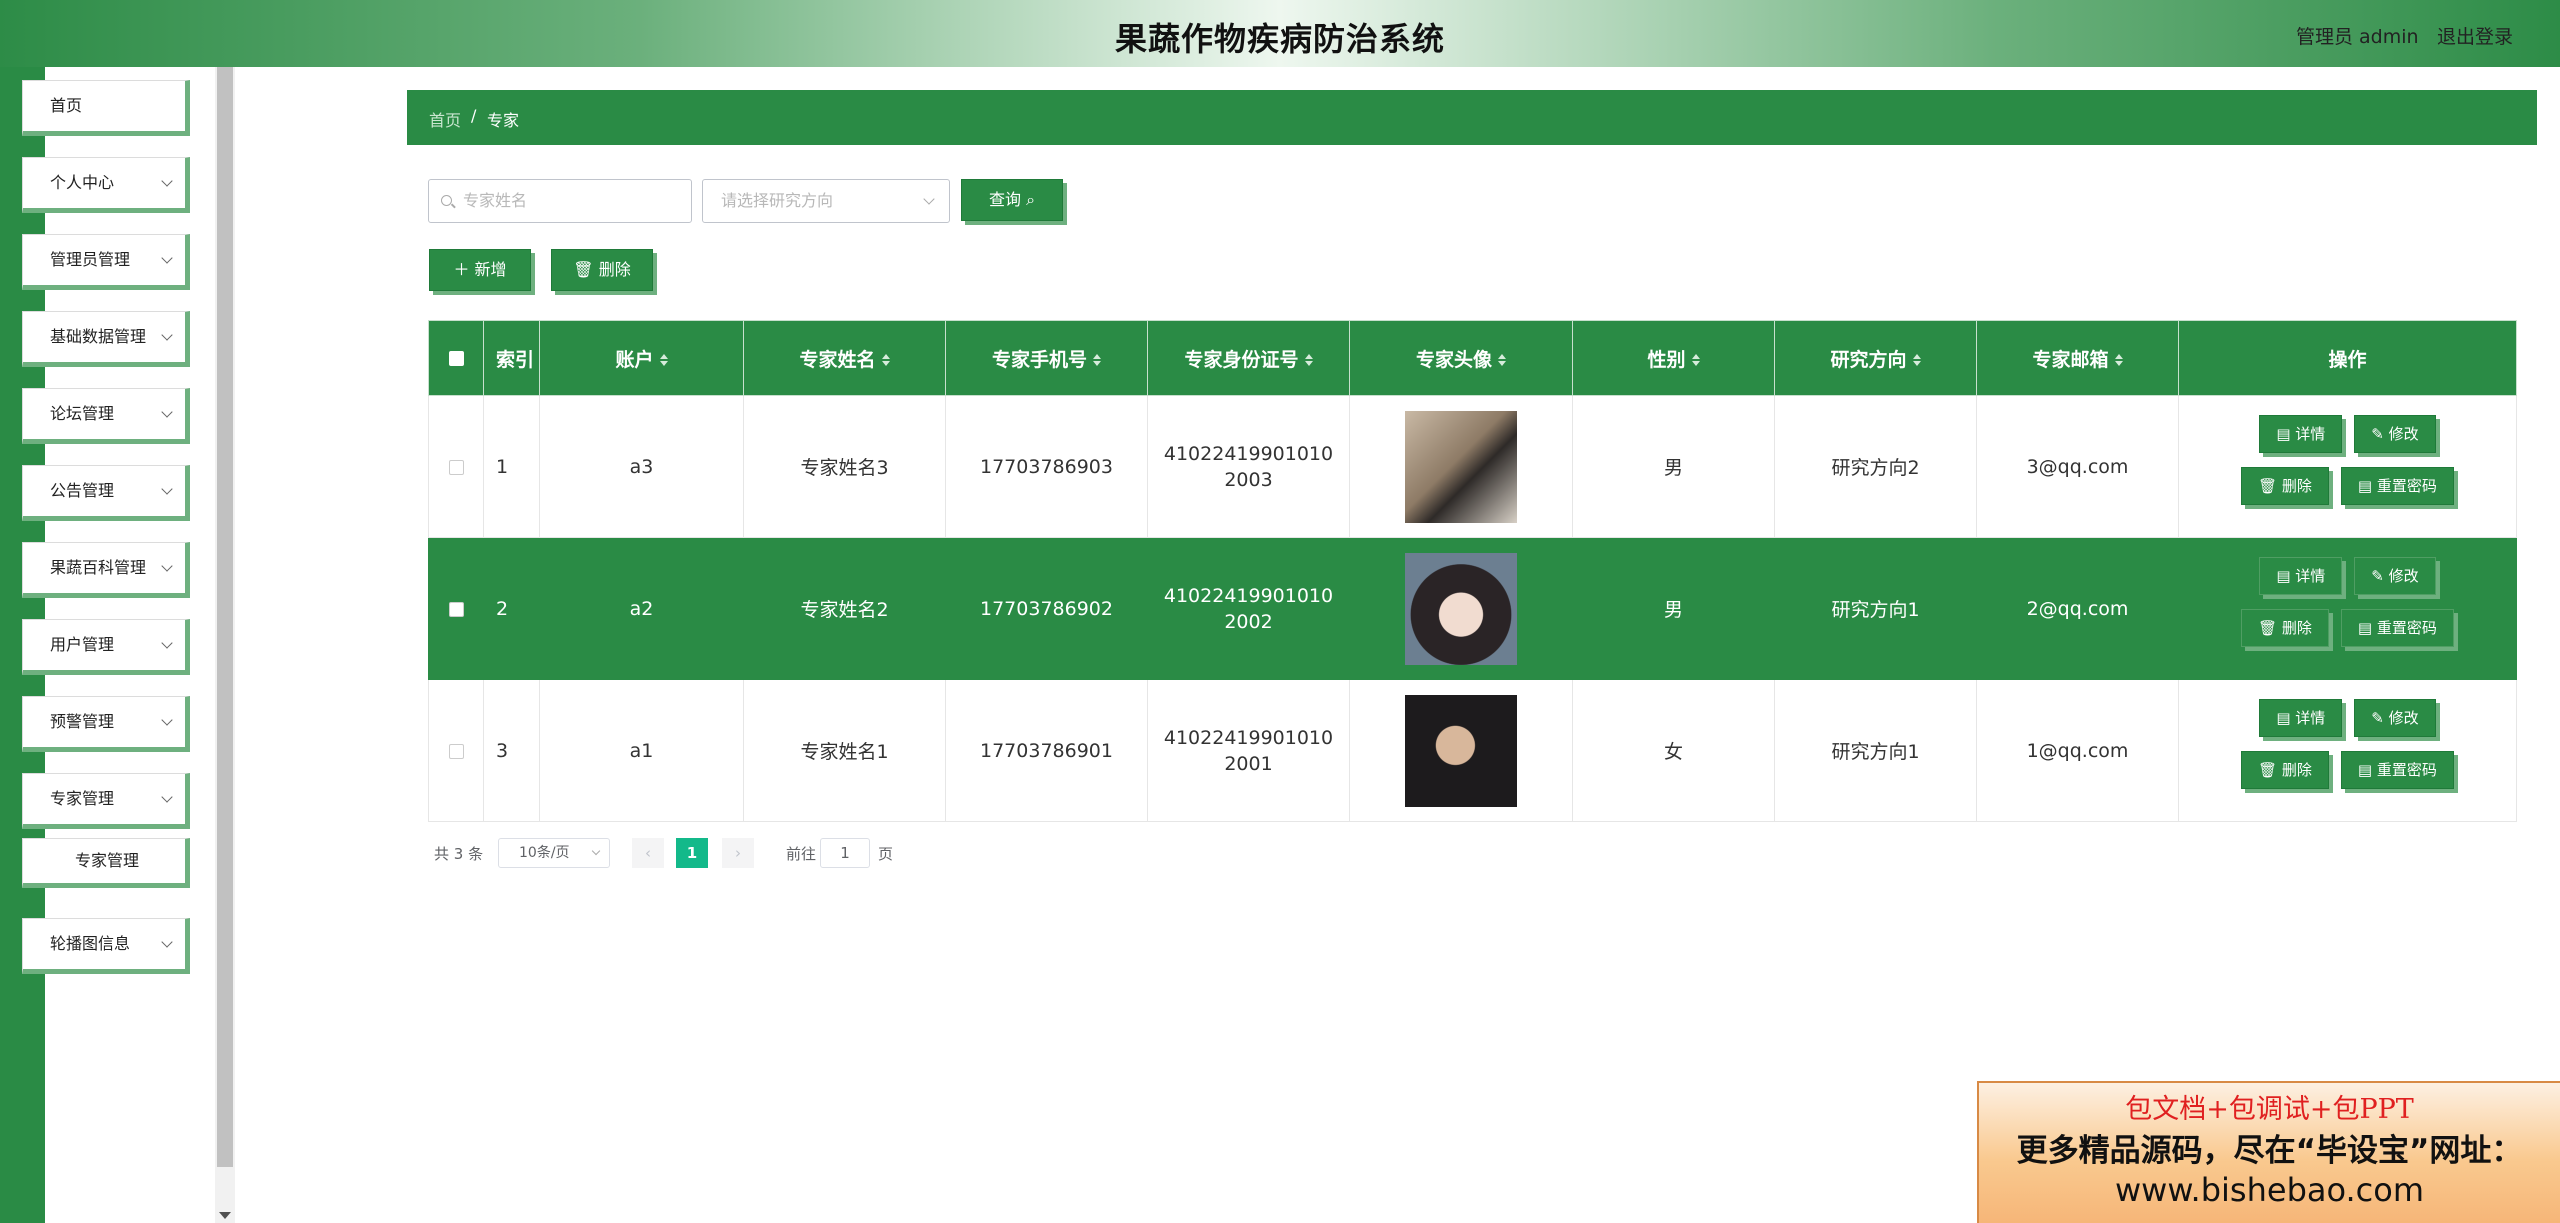  Describe the element at coordinates (1031, 199) in the screenshot. I see `search-icon: ⌕` at that location.